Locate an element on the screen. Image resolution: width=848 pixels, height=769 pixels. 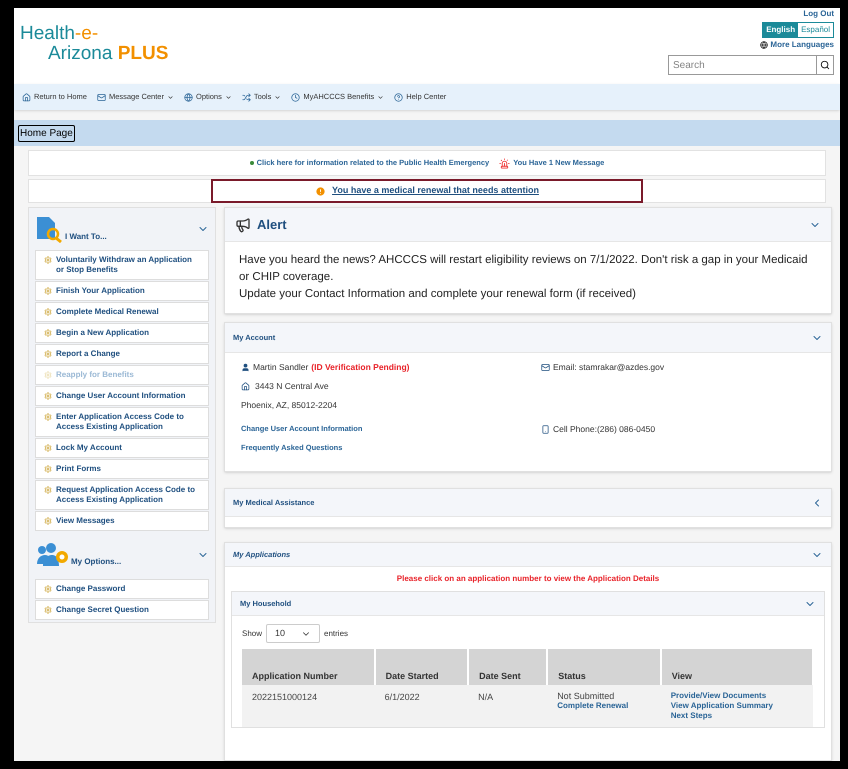
address-line: 3443 N Central Ave is located at coordinates (292, 386).